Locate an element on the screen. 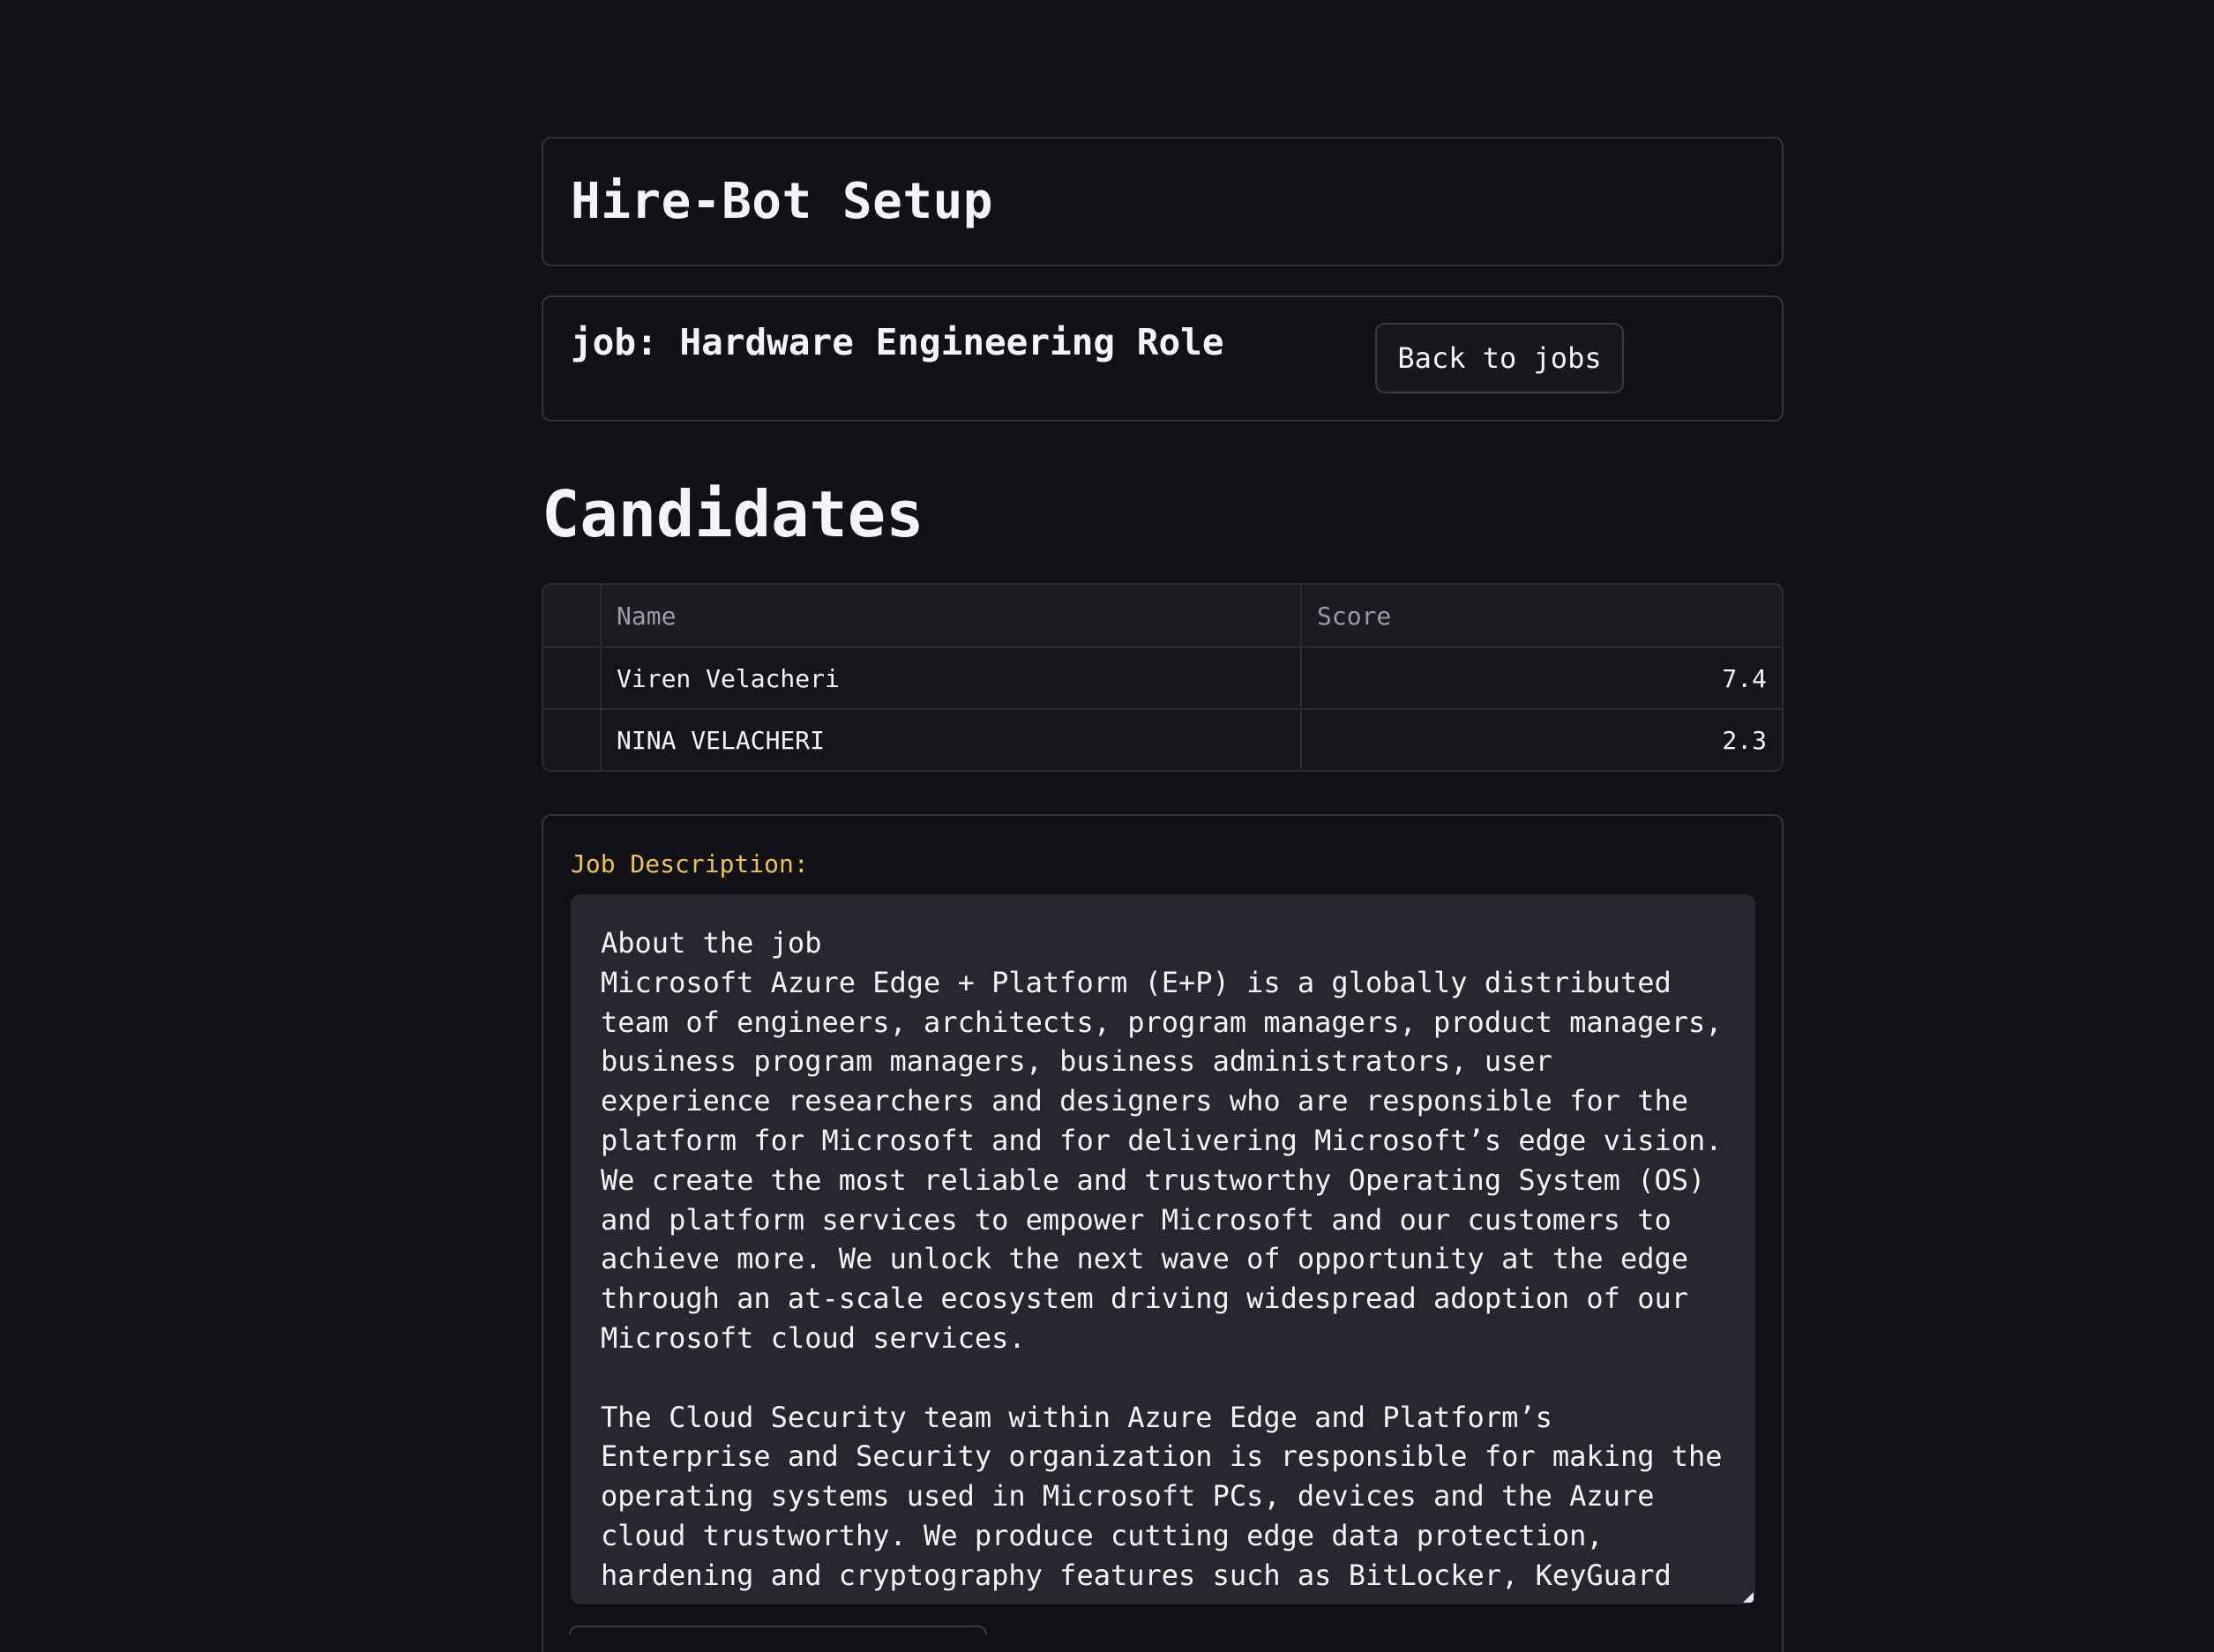 The height and width of the screenshot is (1652, 2214). candidate-score-cell: 7.4 is located at coordinates (1541, 678).